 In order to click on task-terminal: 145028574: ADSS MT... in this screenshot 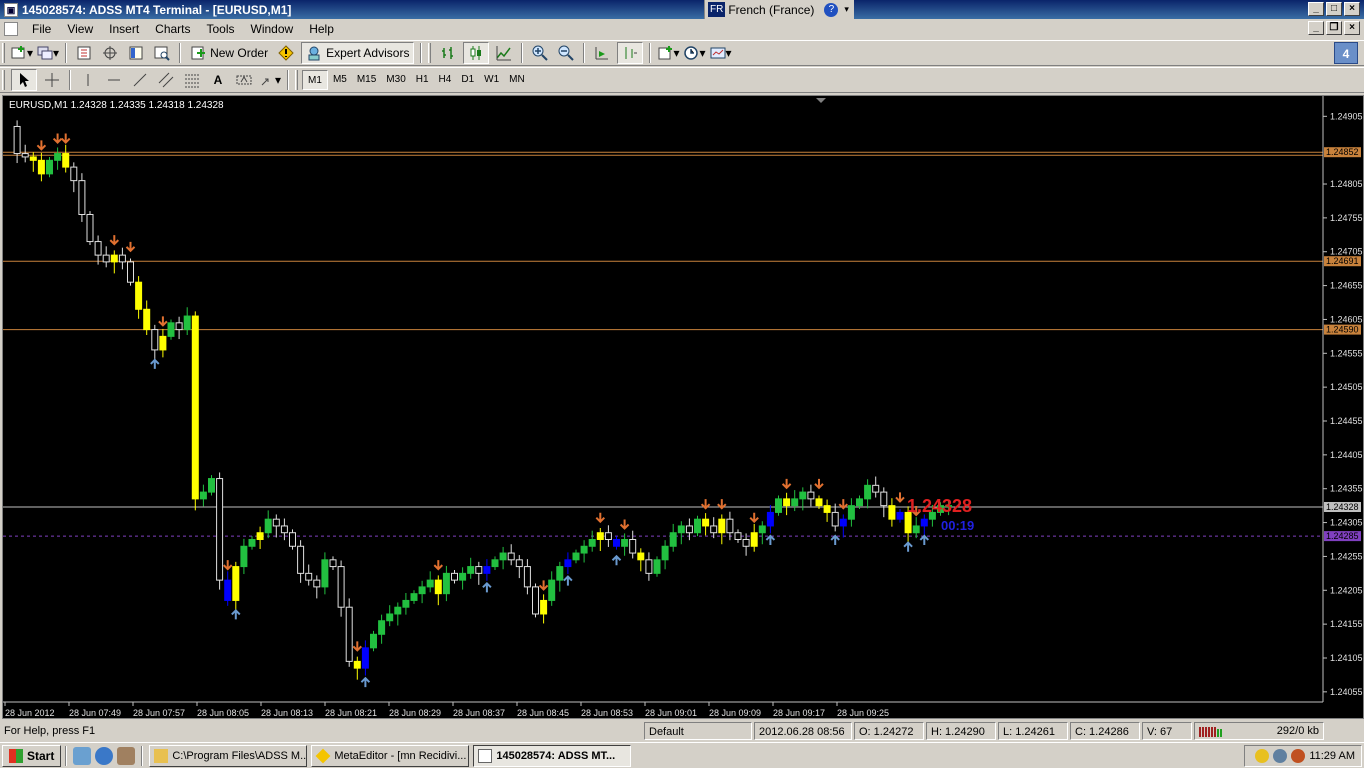, I will do `click(552, 755)`.